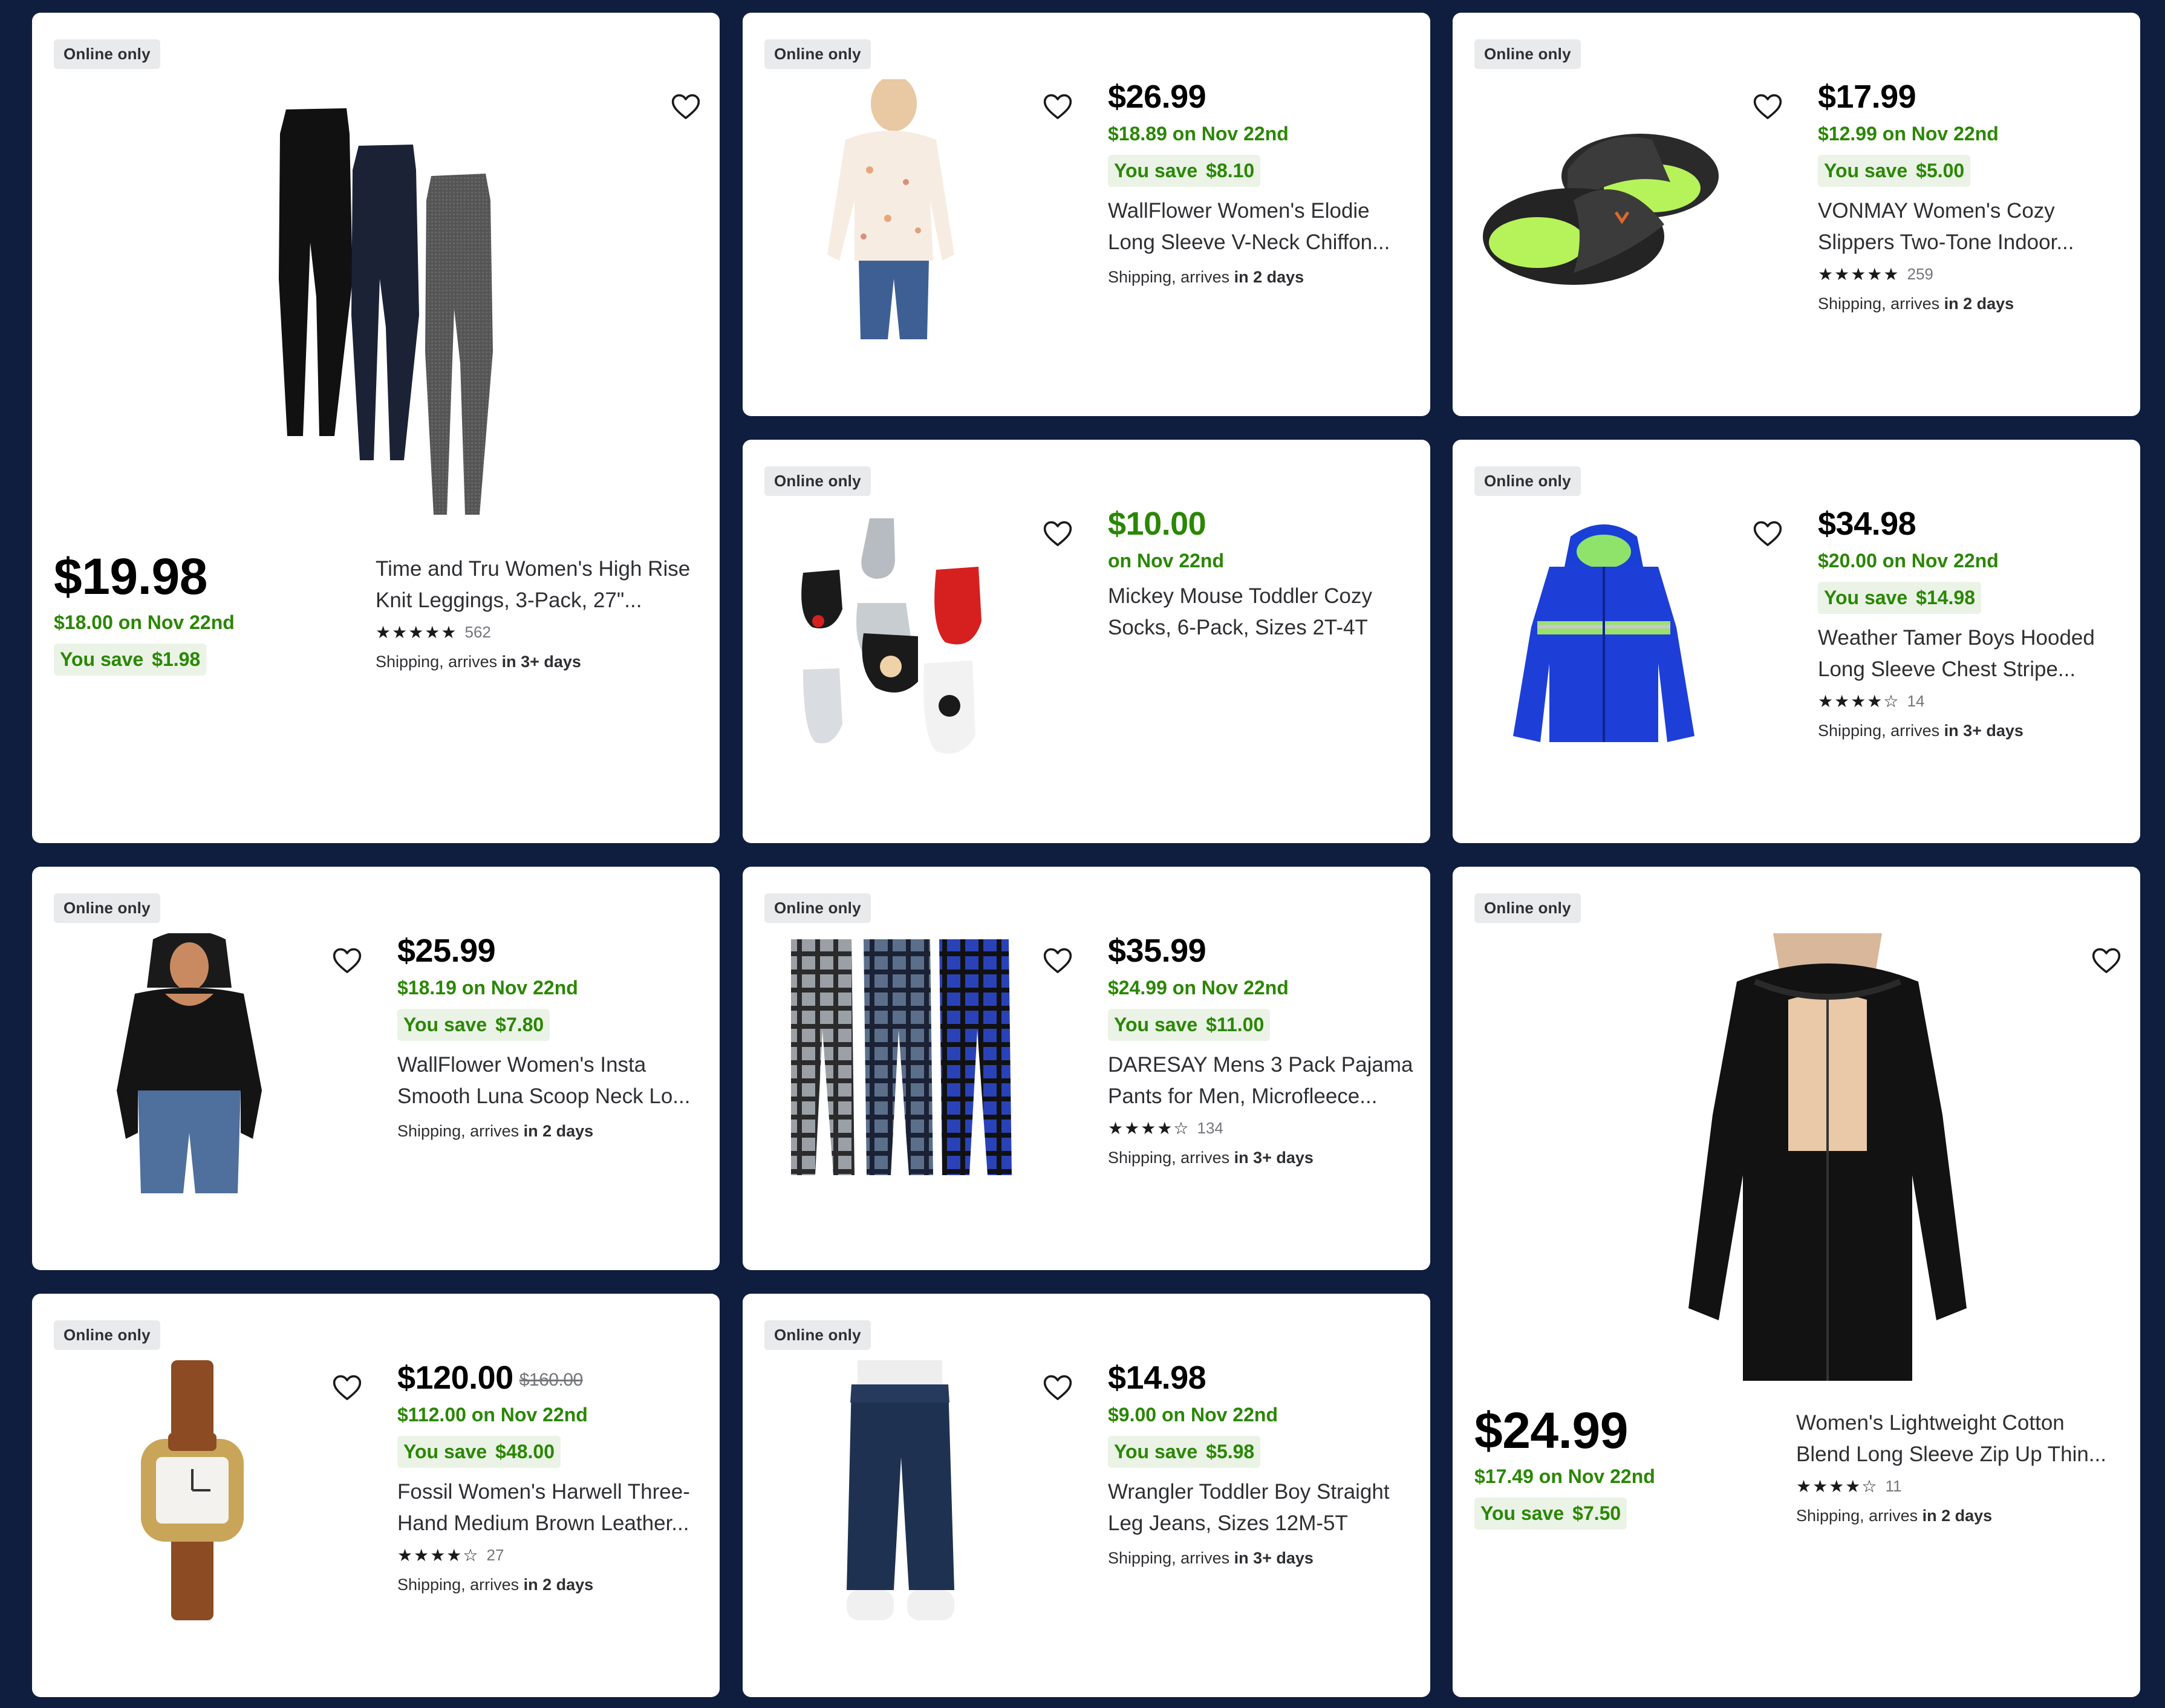  I want to click on jeans-product-image, so click(900, 1493).